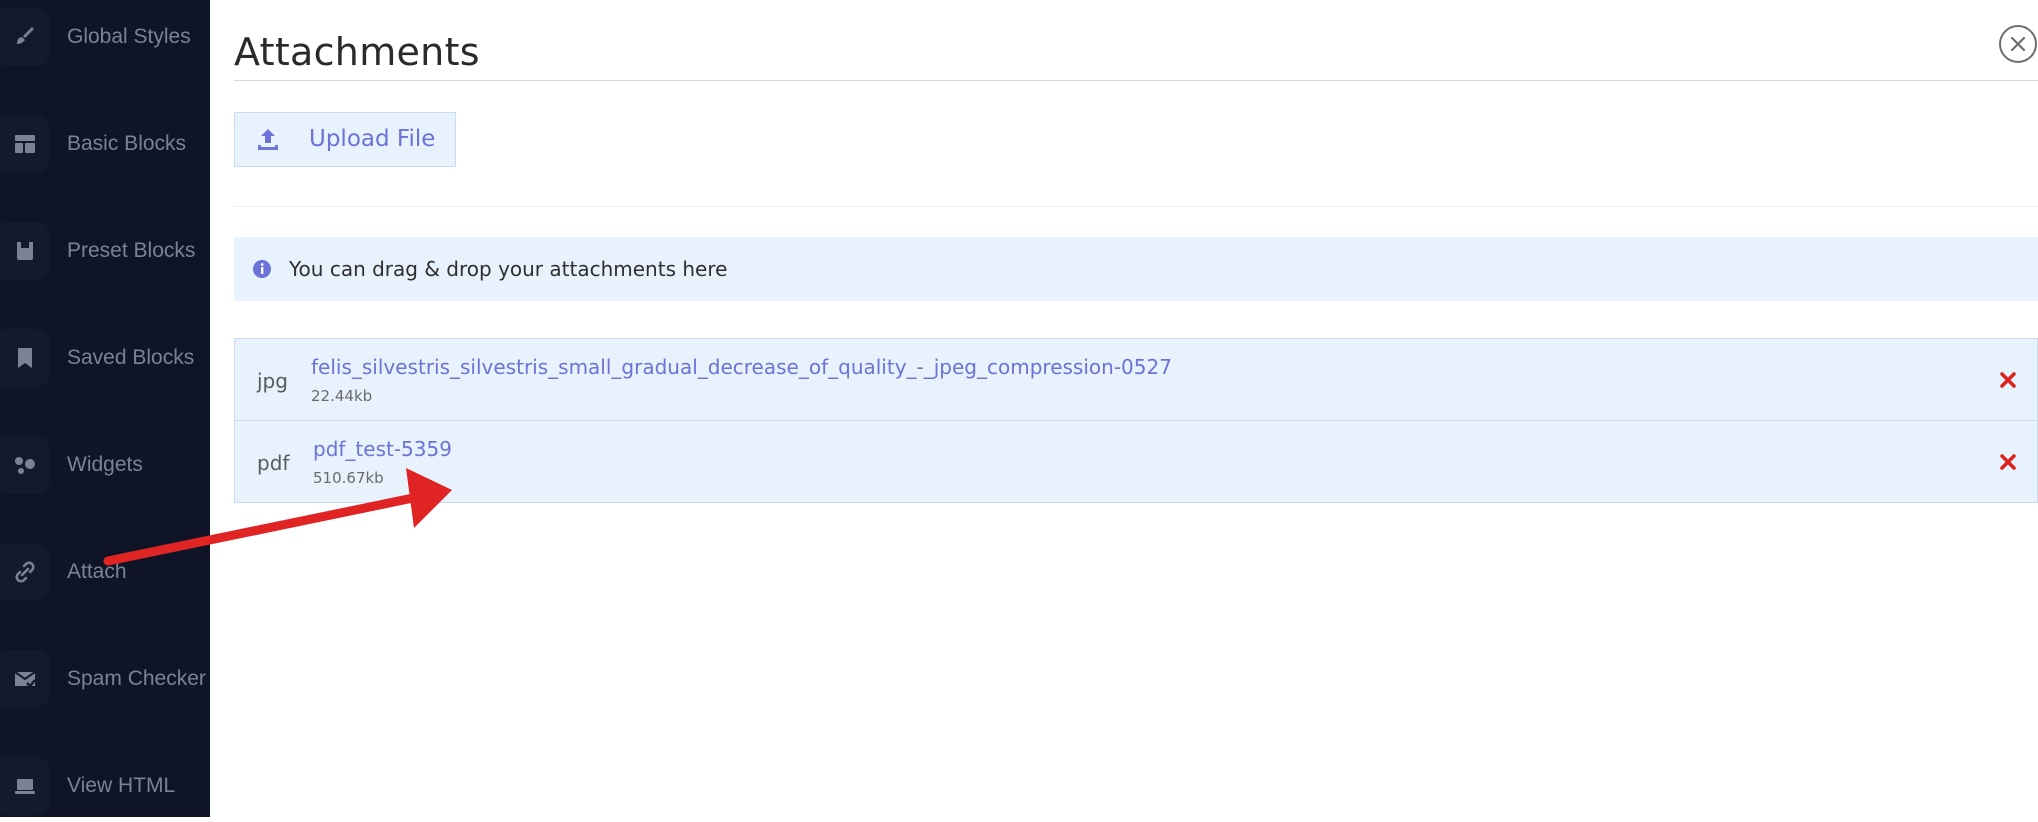 This screenshot has height=822, width=2038. What do you see at coordinates (372, 139) in the screenshot?
I see `upload-file-label: Upload File` at bounding box center [372, 139].